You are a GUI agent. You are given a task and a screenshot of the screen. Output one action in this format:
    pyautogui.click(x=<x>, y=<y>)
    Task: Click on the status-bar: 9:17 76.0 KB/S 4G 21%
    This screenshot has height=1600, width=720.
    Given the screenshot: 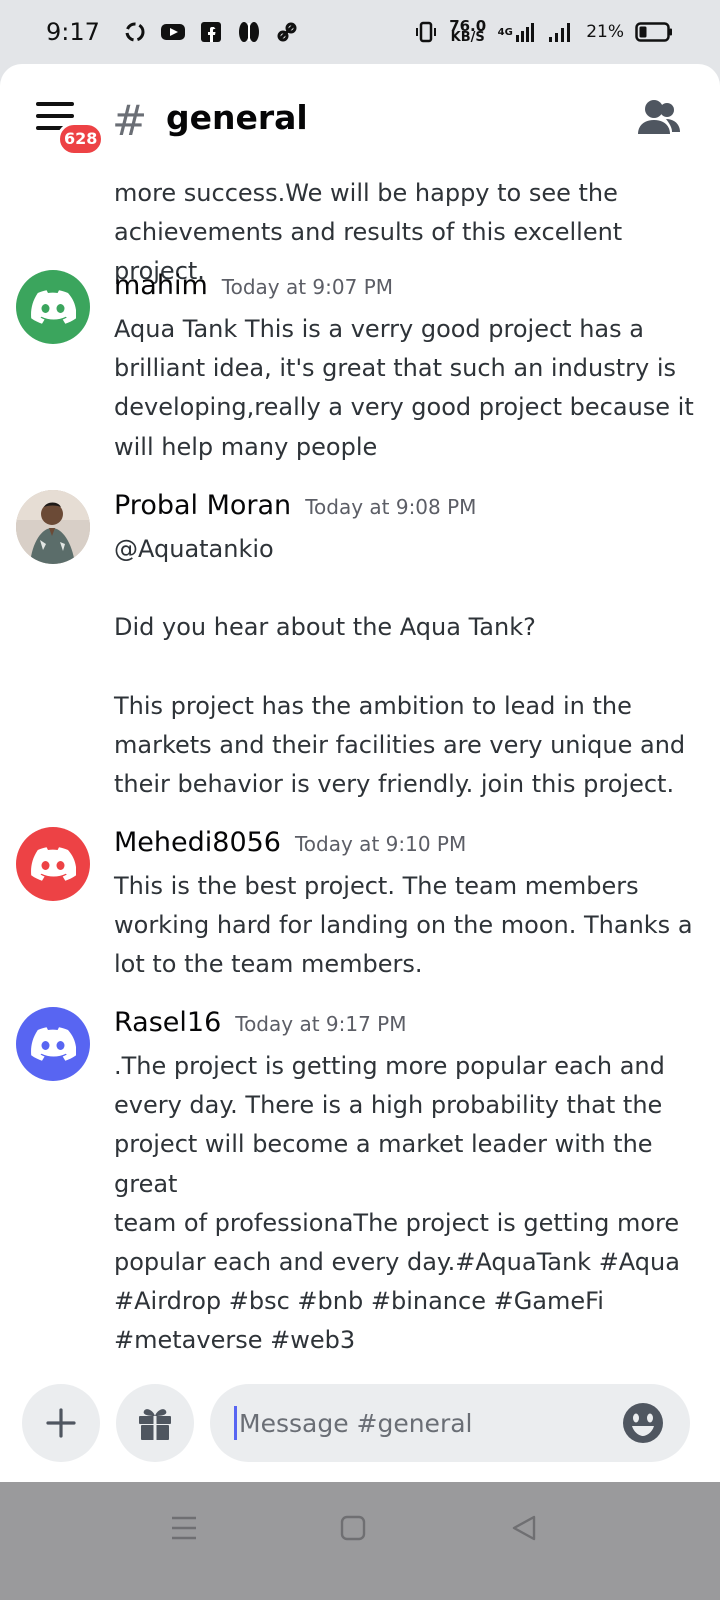 What is the action you would take?
    pyautogui.click(x=360, y=32)
    